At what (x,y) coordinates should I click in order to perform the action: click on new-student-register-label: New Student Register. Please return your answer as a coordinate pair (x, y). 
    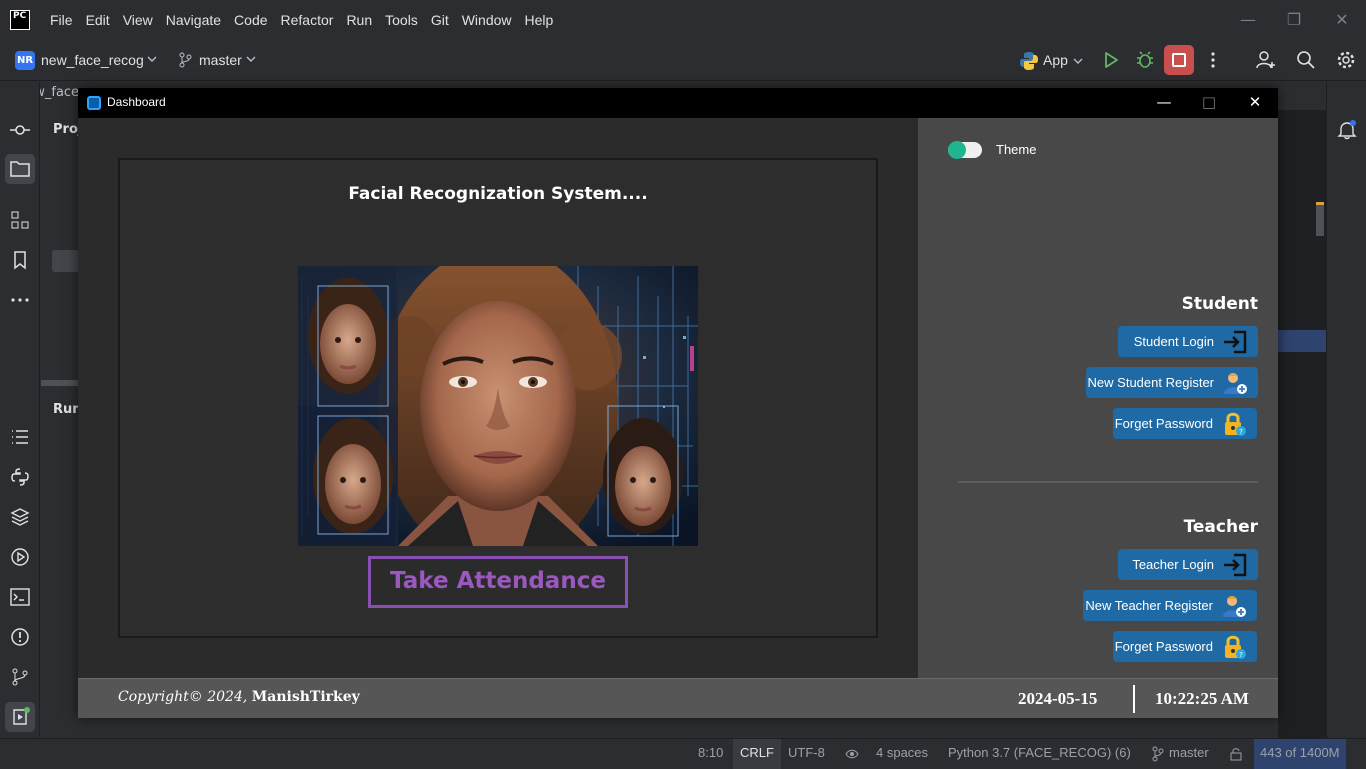
    Looking at the image, I should click on (1150, 382).